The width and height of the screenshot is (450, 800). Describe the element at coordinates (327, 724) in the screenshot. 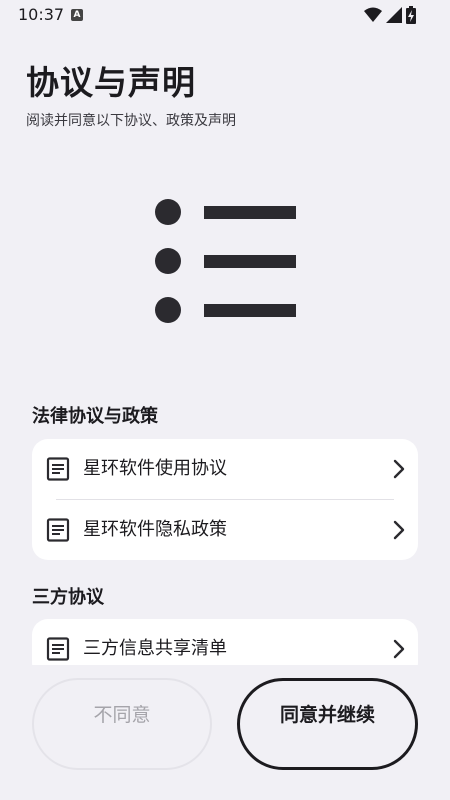

I see `agree-and-continue-button: 同意并继续` at that location.